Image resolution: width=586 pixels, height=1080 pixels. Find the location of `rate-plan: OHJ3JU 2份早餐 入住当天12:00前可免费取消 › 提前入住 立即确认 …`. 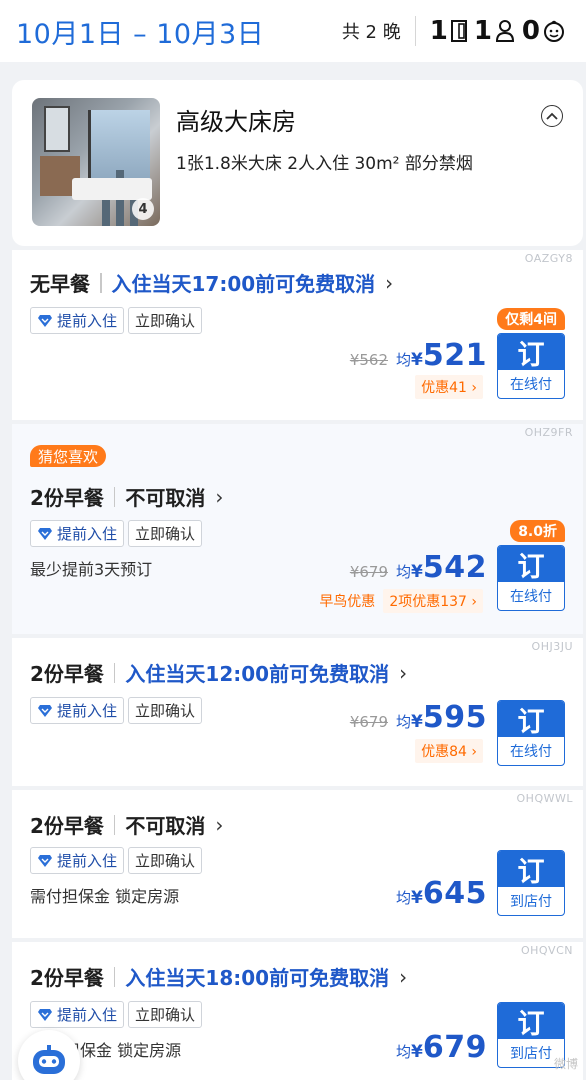

rate-plan: OHJ3JU 2份早餐 入住当天12:00前可免费取消 › 提前入住 立即确认 … is located at coordinates (297, 712).